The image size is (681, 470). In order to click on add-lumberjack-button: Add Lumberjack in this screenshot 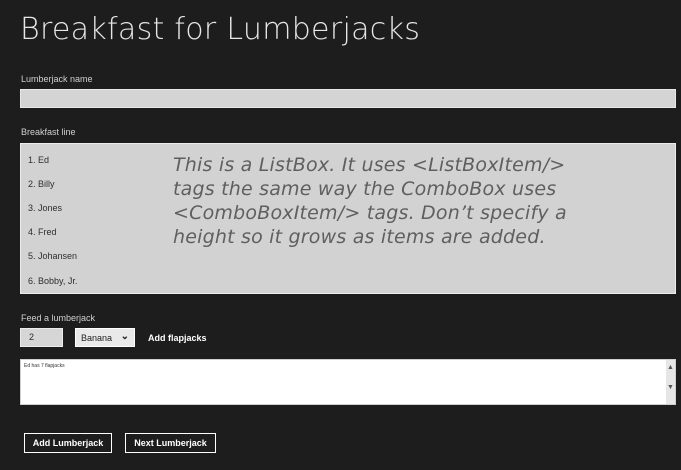, I will do `click(68, 443)`.